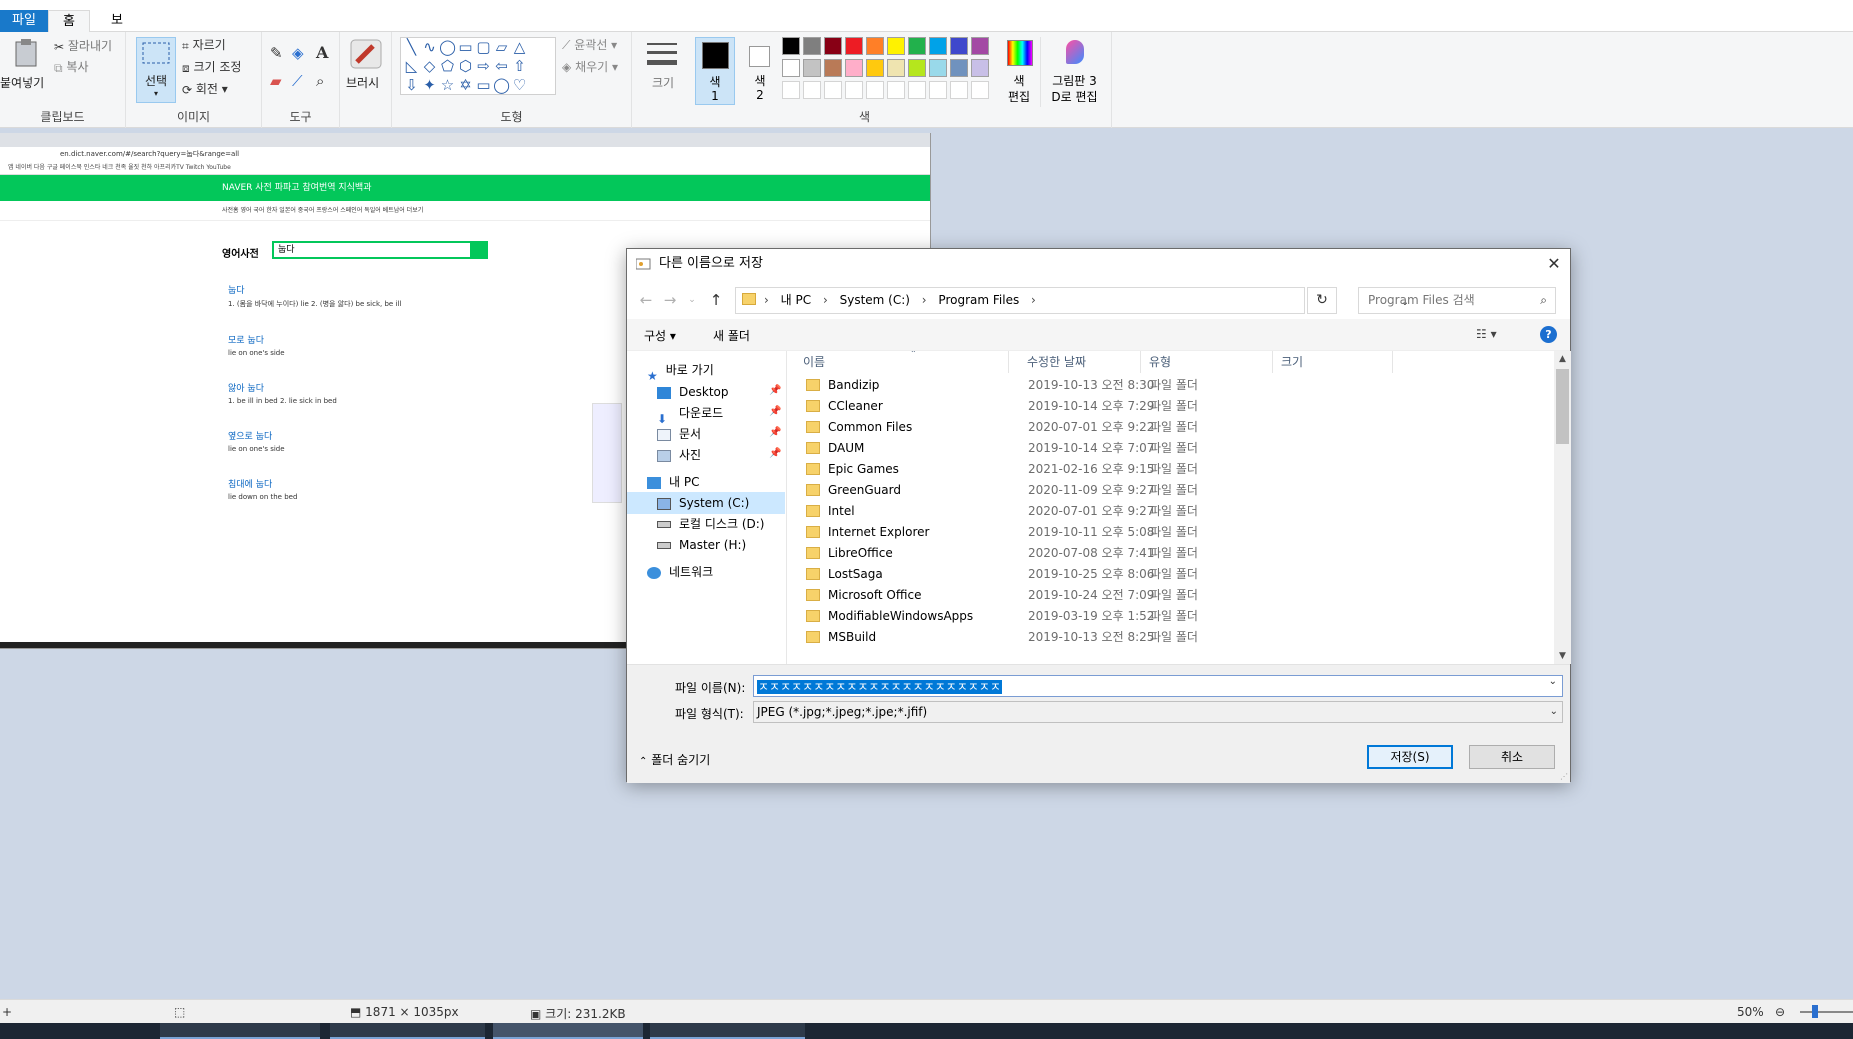 The image size is (1853, 1039). I want to click on color-picker-icon: ⟋, so click(297, 81).